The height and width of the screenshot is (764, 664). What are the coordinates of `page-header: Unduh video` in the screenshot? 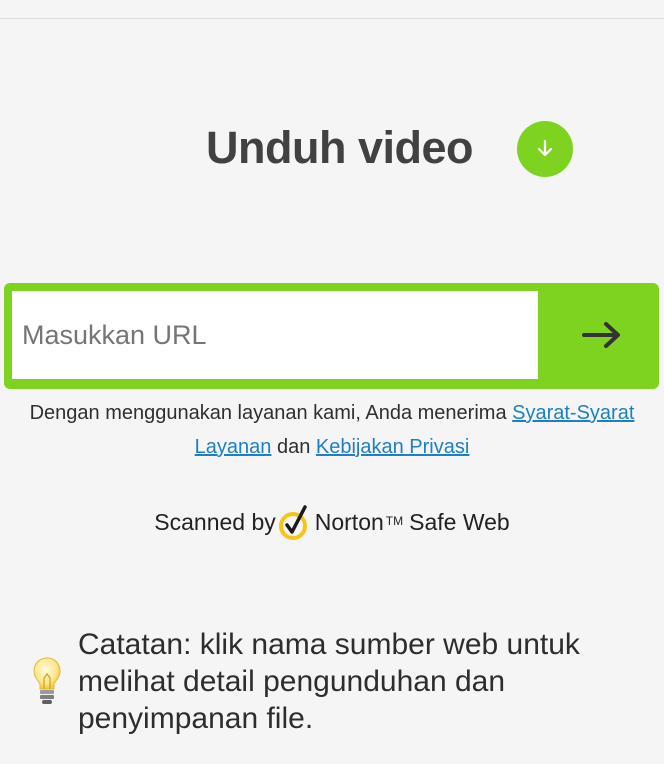 It's located at (332, 148).